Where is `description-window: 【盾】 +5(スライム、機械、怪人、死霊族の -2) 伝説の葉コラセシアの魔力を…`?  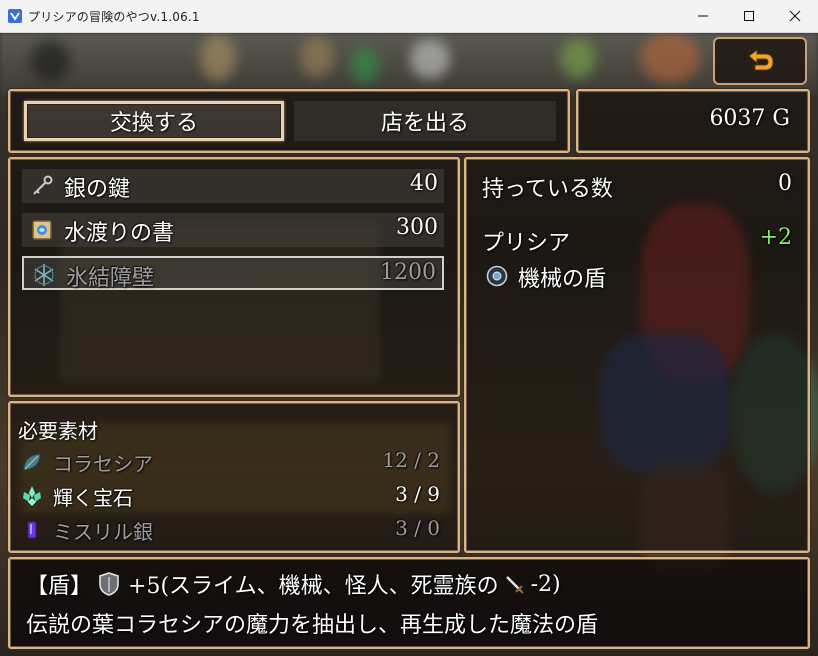 description-window: 【盾】 +5(スライム、機械、怪人、死霊族の -2) 伝説の葉コラセシアの魔力を… is located at coordinates (409, 603).